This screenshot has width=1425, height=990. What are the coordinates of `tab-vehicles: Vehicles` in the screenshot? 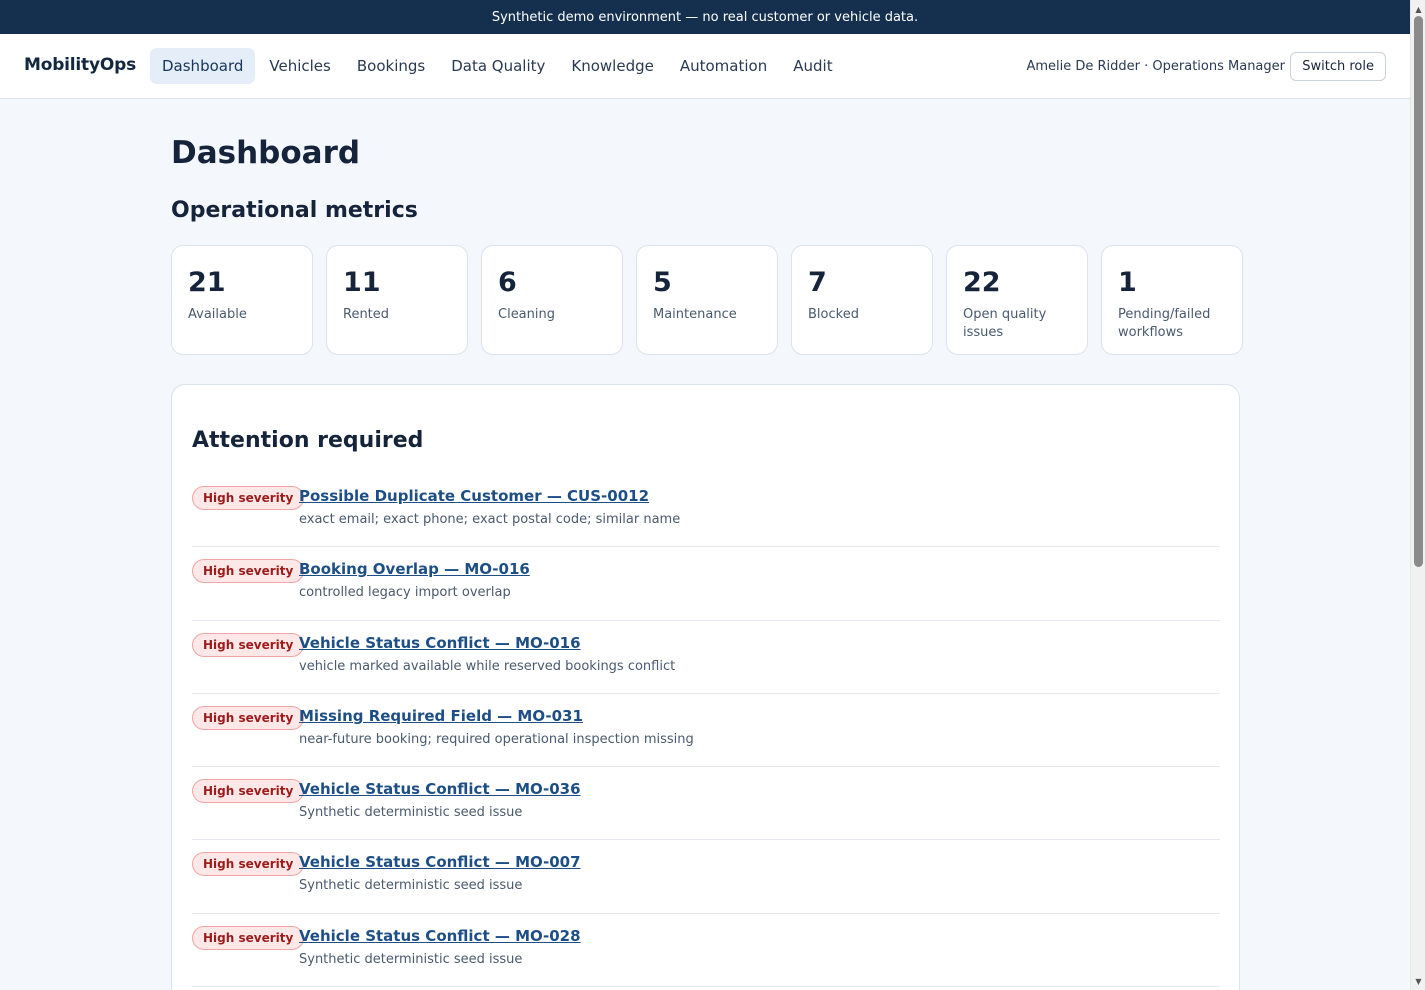 It's located at (299, 66).